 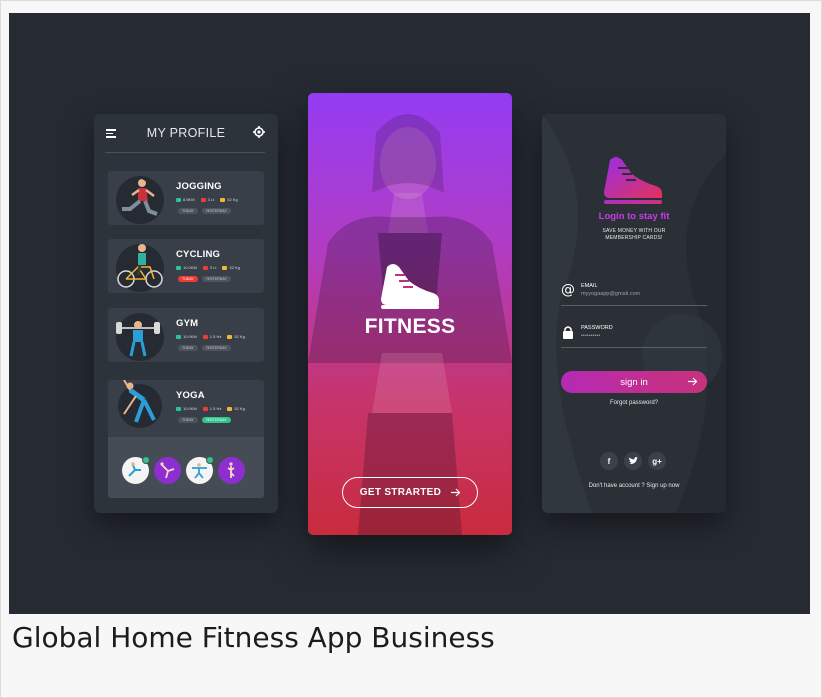 I want to click on email-field: @ EMAIL myyogaapp@gmail.com, so click(x=634, y=293).